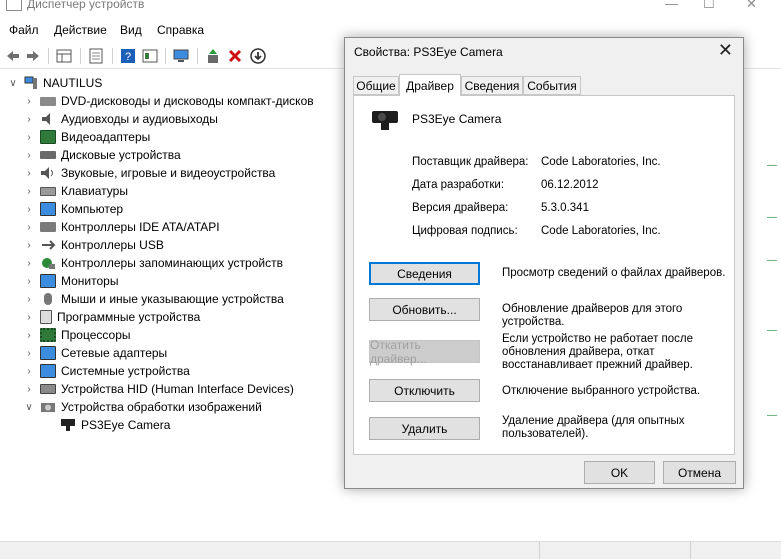 The width and height of the screenshot is (781, 559). What do you see at coordinates (96, 56) in the screenshot?
I see `sheet-icon` at bounding box center [96, 56].